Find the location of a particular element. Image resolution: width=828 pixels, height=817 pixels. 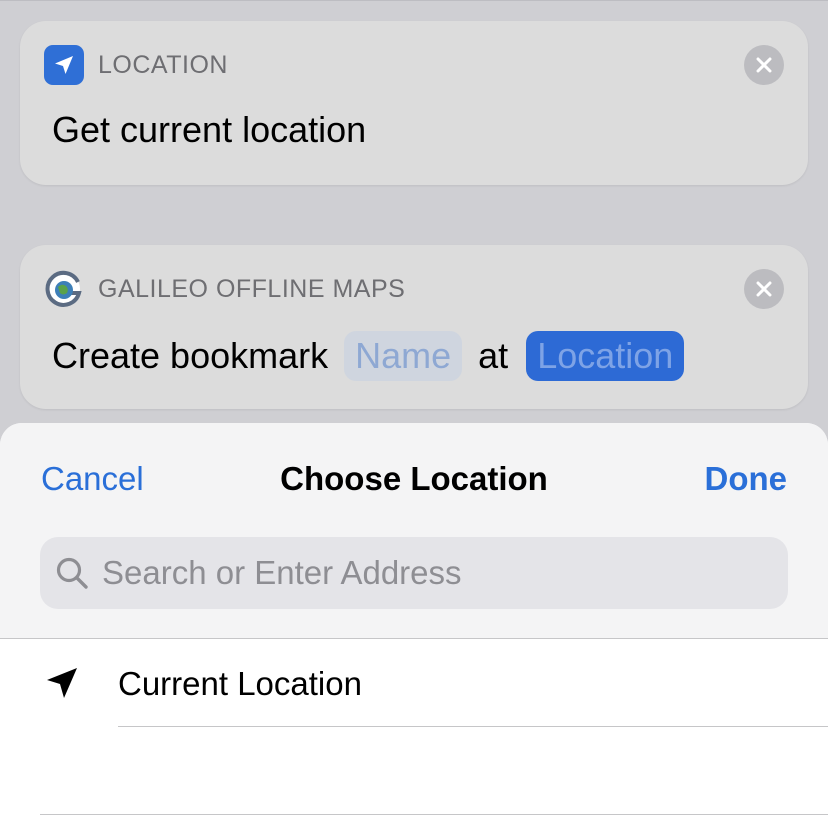

action-text: Get current location is located at coordinates (209, 129).